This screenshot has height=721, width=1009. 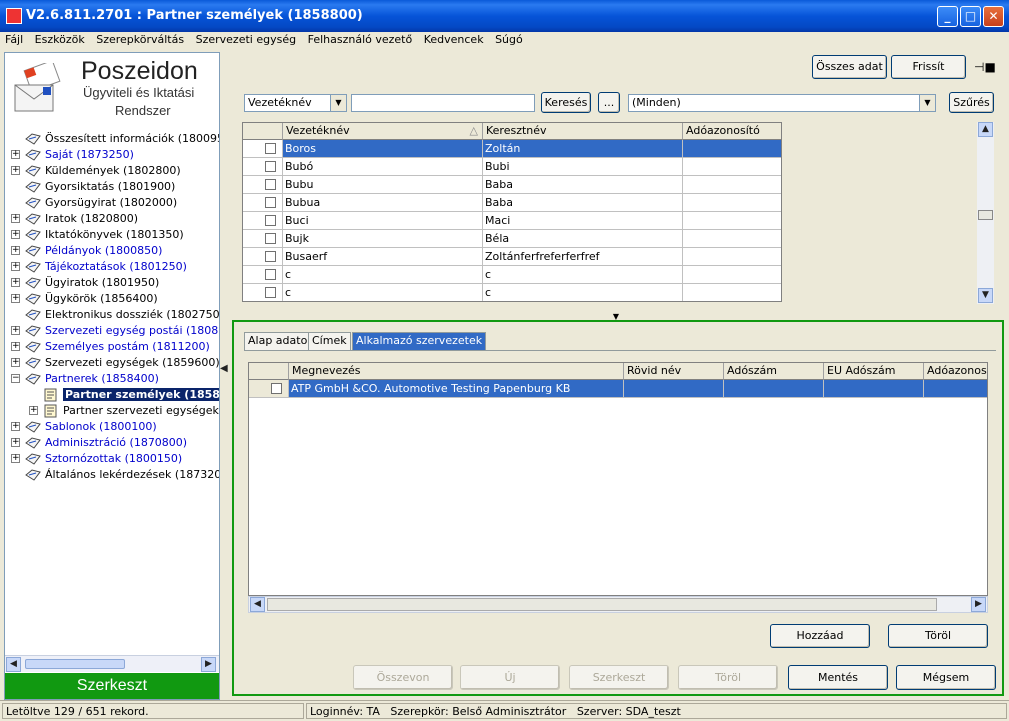 I want to click on grid-header-lastname: Vezetéknév △, so click(x=383, y=131).